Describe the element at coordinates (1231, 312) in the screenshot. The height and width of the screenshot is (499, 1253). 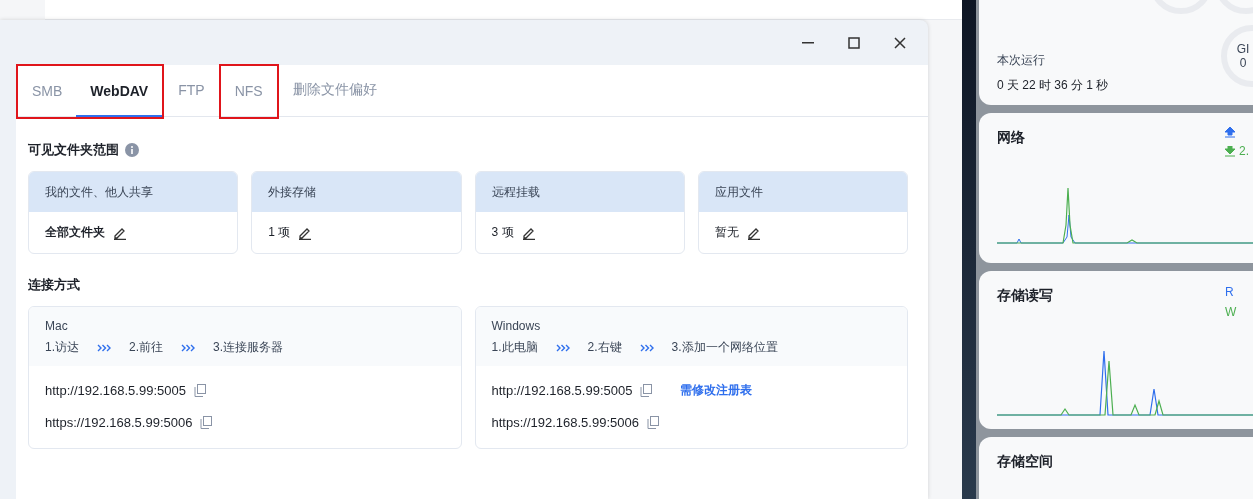
I see `write-legend: W` at that location.